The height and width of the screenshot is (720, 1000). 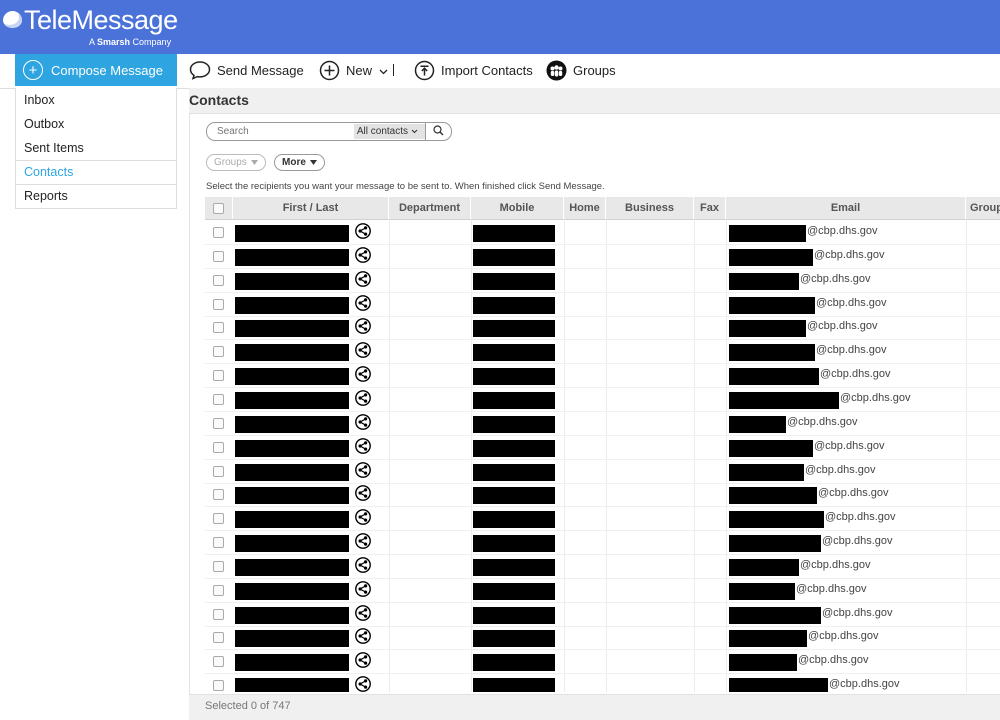 What do you see at coordinates (983, 208) in the screenshot?
I see `column-header-group: Group` at bounding box center [983, 208].